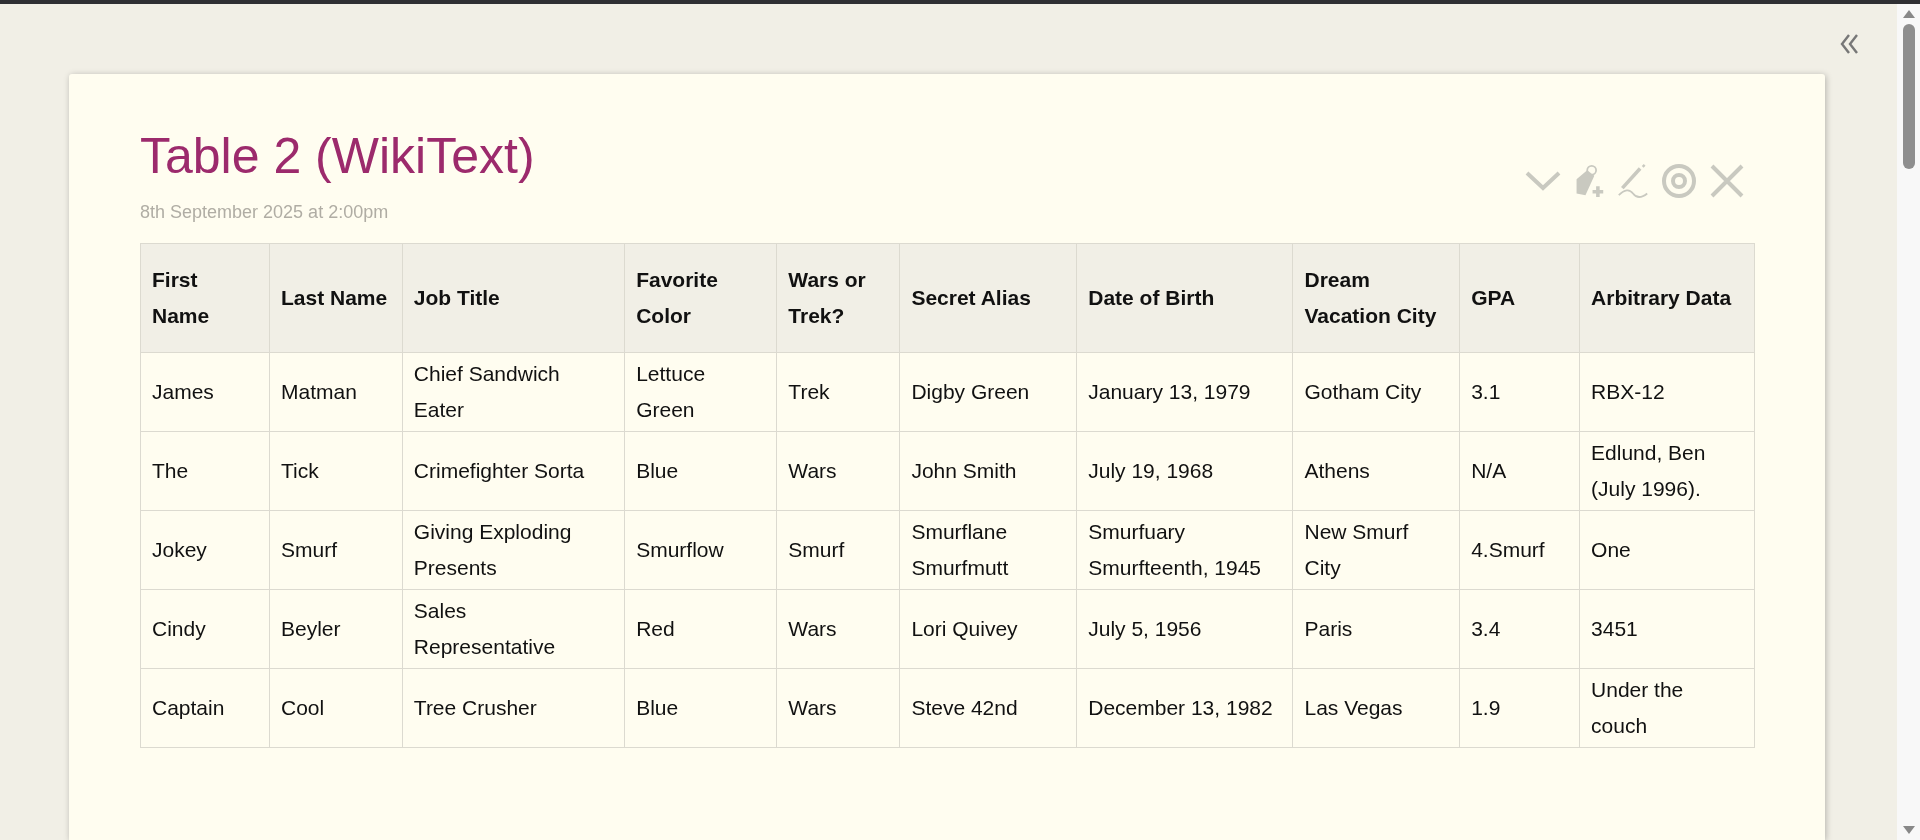 The height and width of the screenshot is (840, 1920). Describe the element at coordinates (838, 392) in the screenshot. I see `table-cell: Trek` at that location.